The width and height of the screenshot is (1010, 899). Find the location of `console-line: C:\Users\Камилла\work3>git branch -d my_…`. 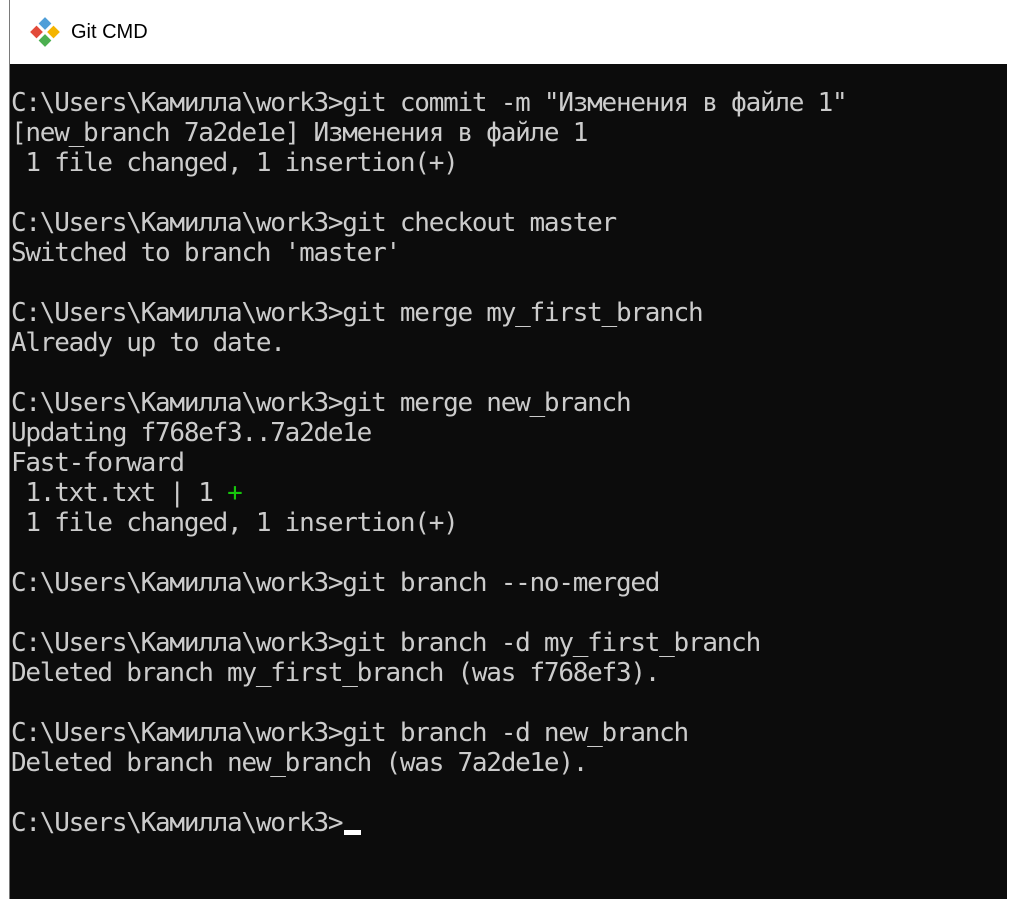

console-line: C:\Users\Камилла\work3>git branch -d my_… is located at coordinates (386, 643).